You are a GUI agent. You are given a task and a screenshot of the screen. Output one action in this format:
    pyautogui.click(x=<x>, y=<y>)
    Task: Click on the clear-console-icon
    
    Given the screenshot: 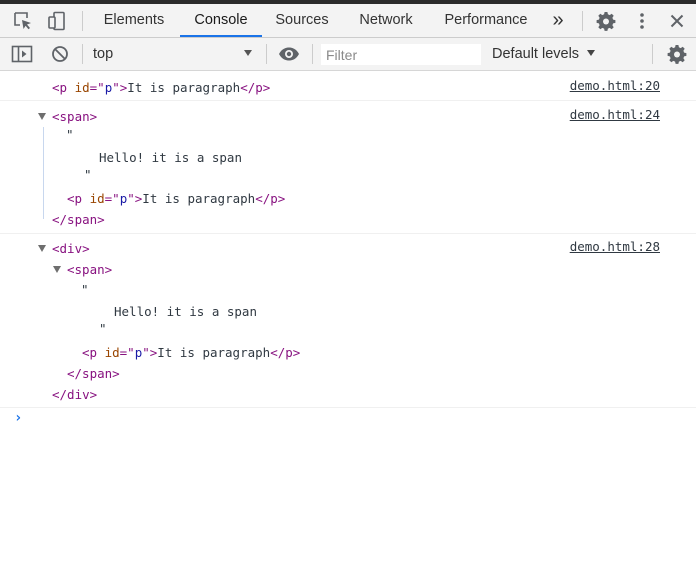 What is the action you would take?
    pyautogui.click(x=60, y=54)
    